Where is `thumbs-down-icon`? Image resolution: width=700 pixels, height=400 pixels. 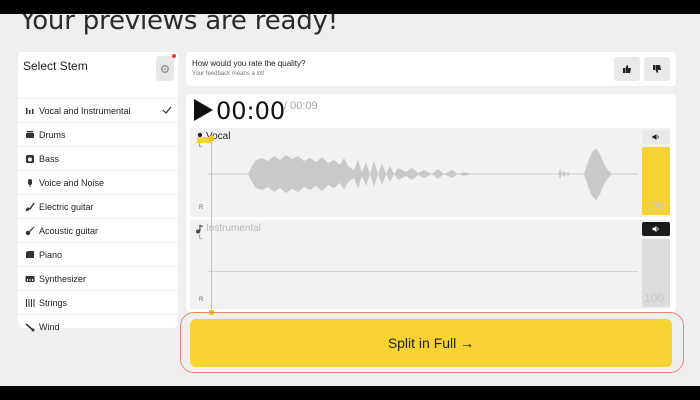 thumbs-down-icon is located at coordinates (657, 69).